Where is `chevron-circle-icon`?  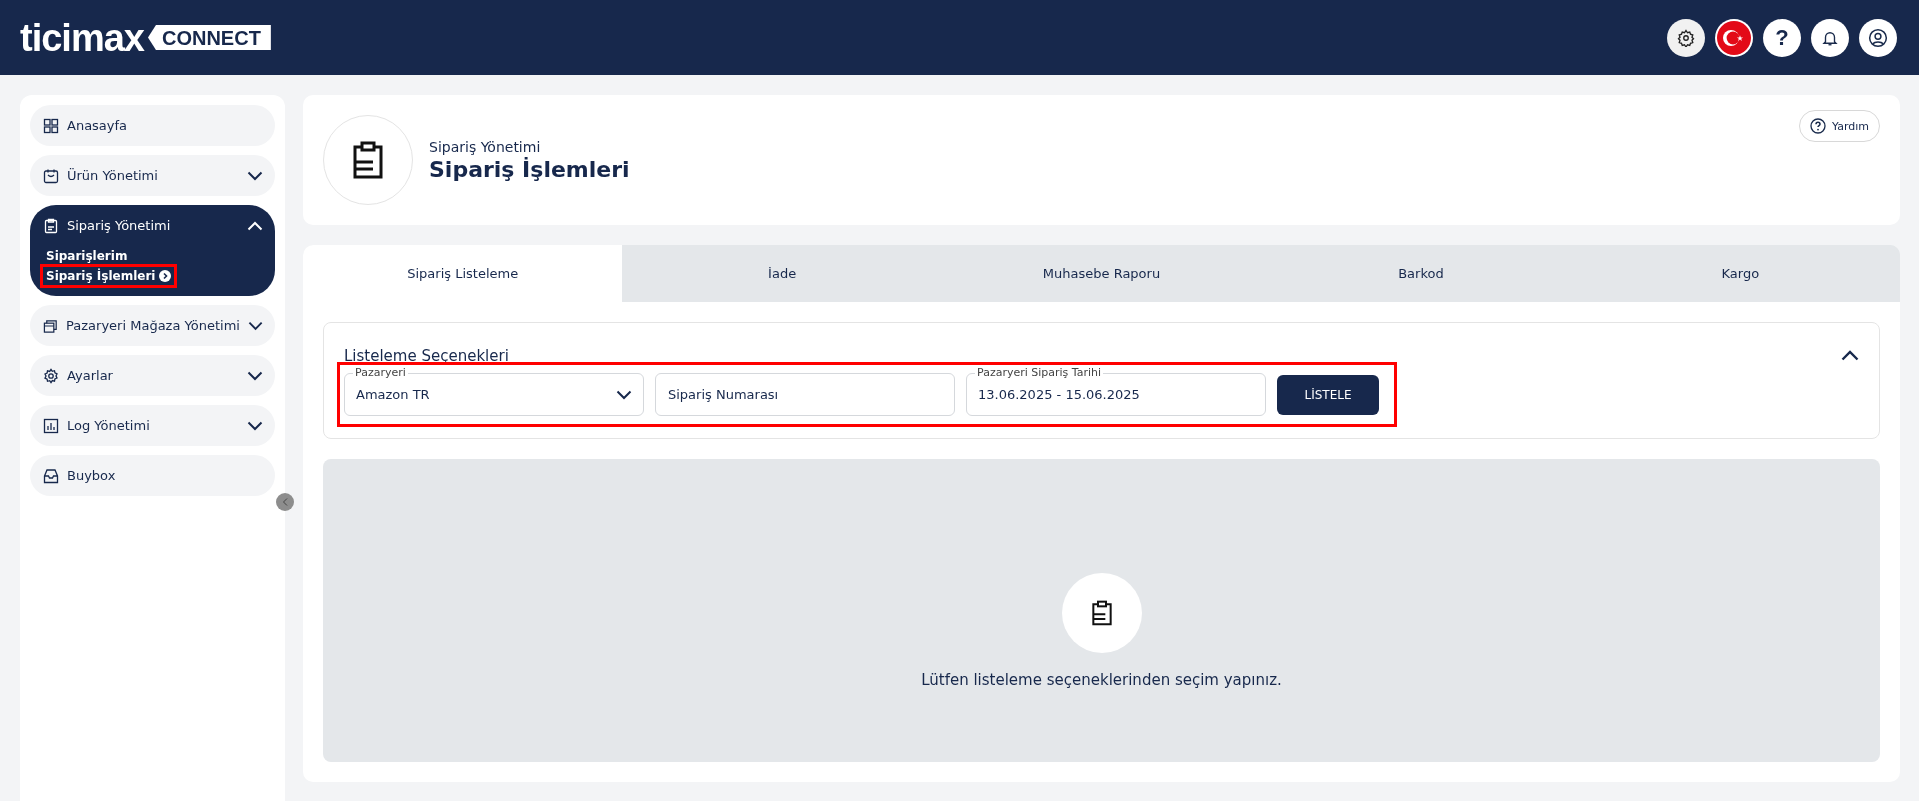
chevron-circle-icon is located at coordinates (165, 276).